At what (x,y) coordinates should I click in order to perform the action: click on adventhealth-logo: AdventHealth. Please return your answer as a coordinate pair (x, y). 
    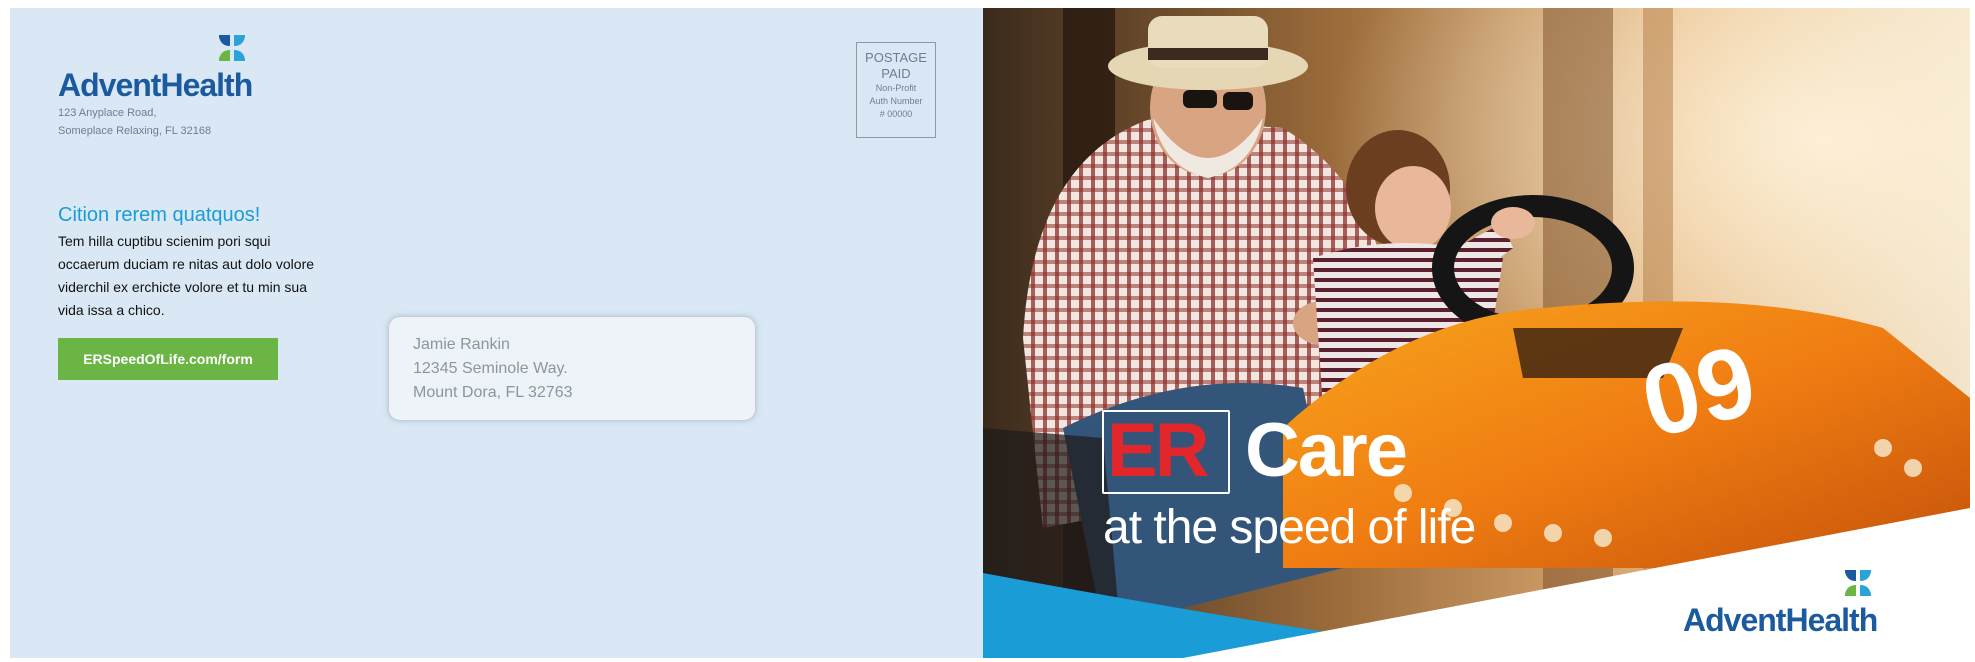
    Looking at the image, I should click on (173, 68).